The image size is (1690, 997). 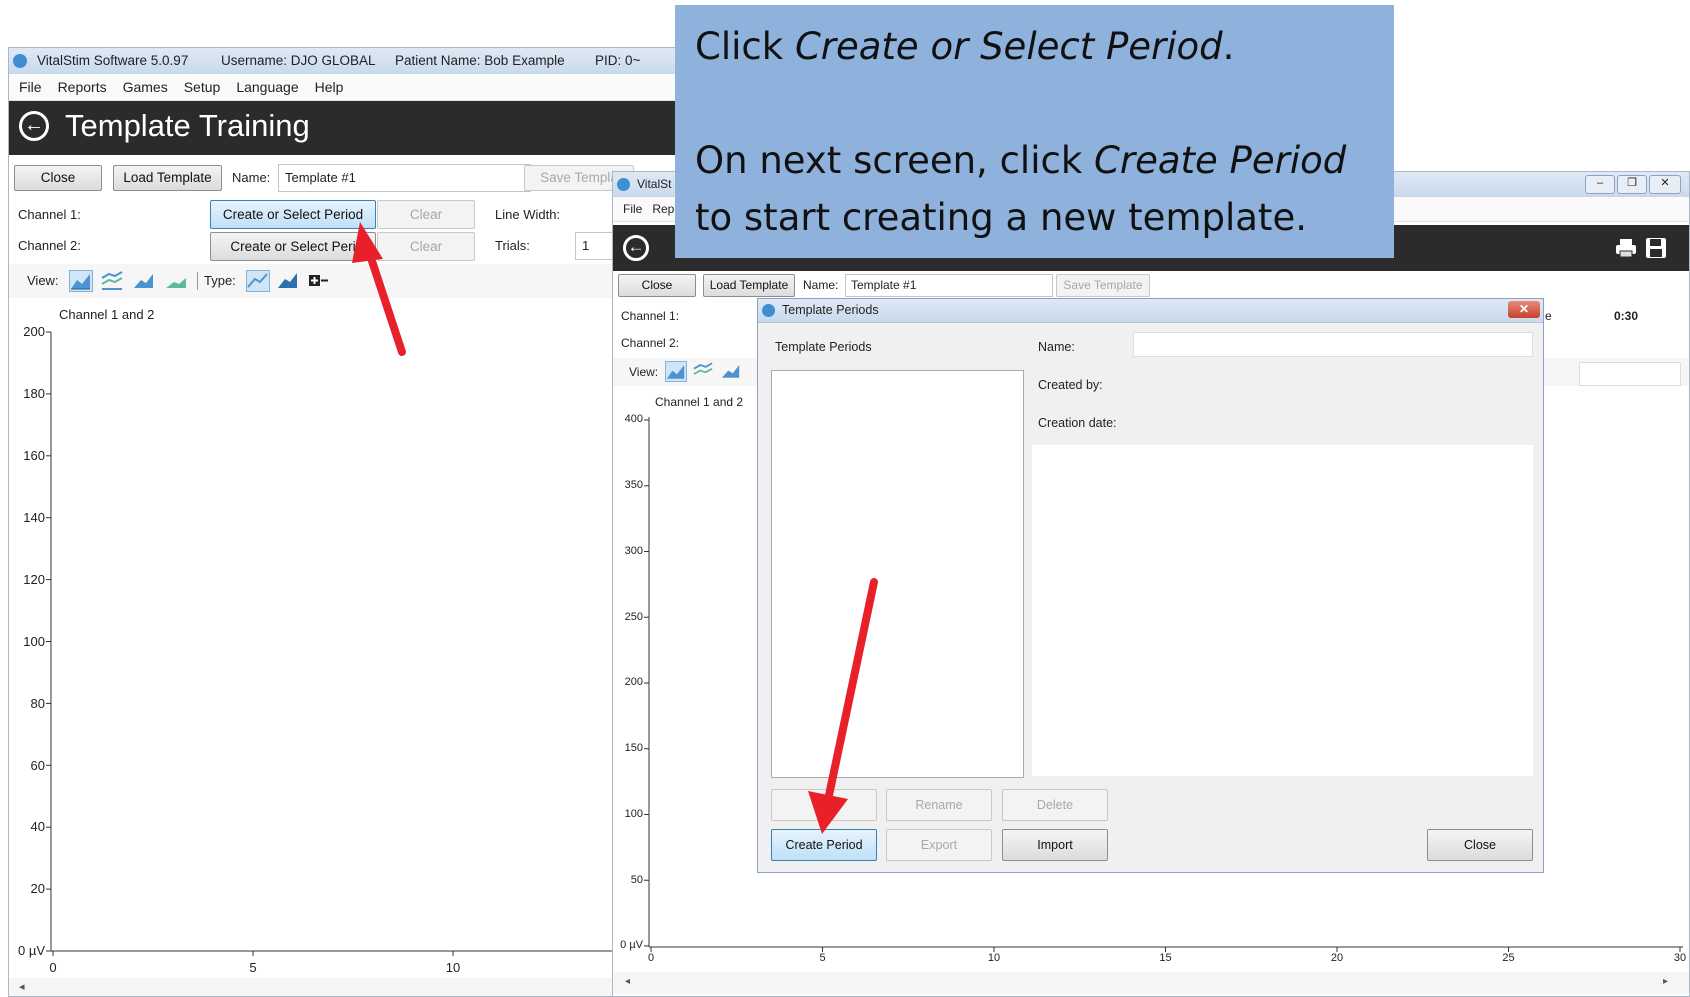 I want to click on y-tick-label: 140, so click(x=34, y=517).